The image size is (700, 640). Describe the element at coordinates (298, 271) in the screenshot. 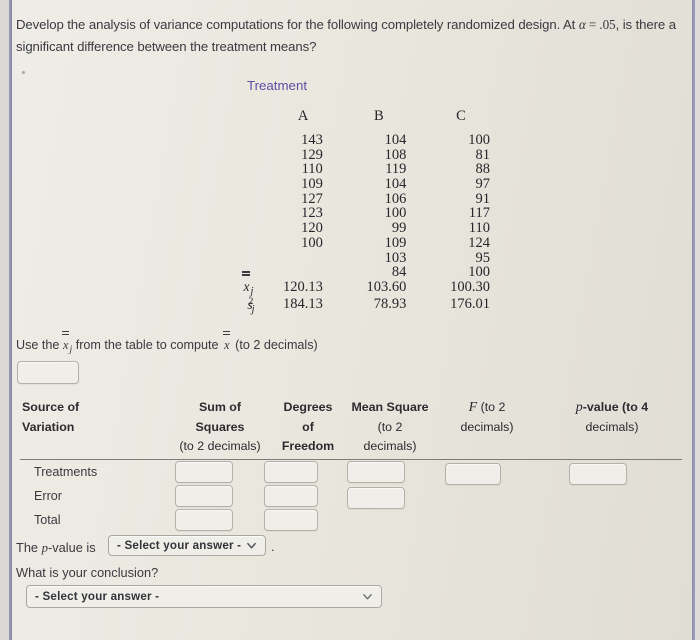

I see `data-cell` at that location.